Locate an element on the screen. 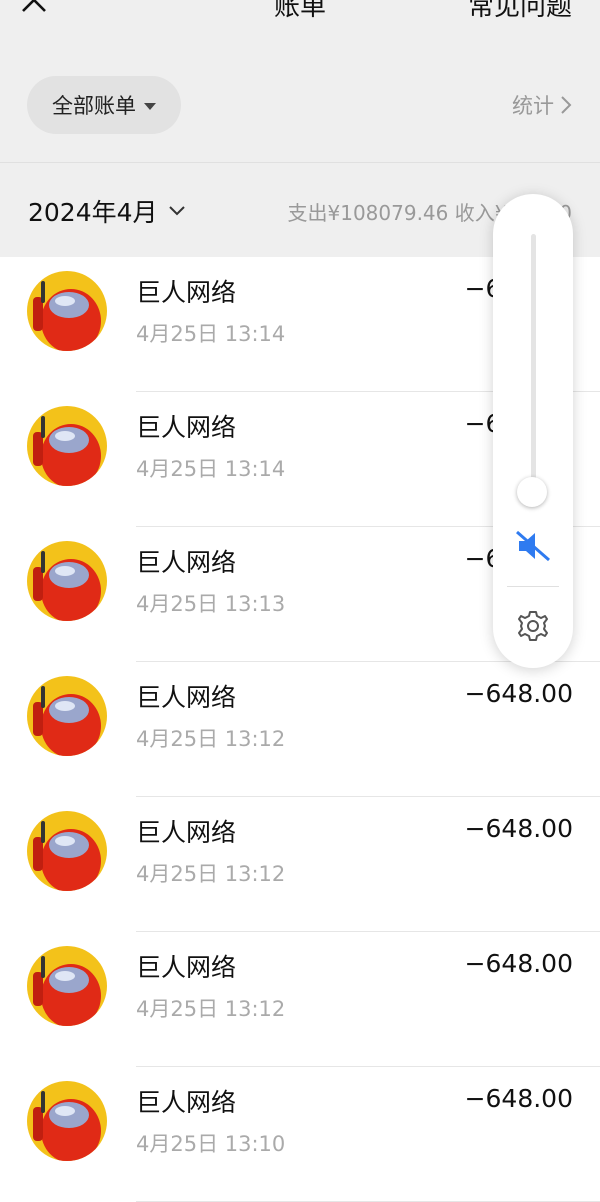  gear-icon is located at coordinates (533, 626).